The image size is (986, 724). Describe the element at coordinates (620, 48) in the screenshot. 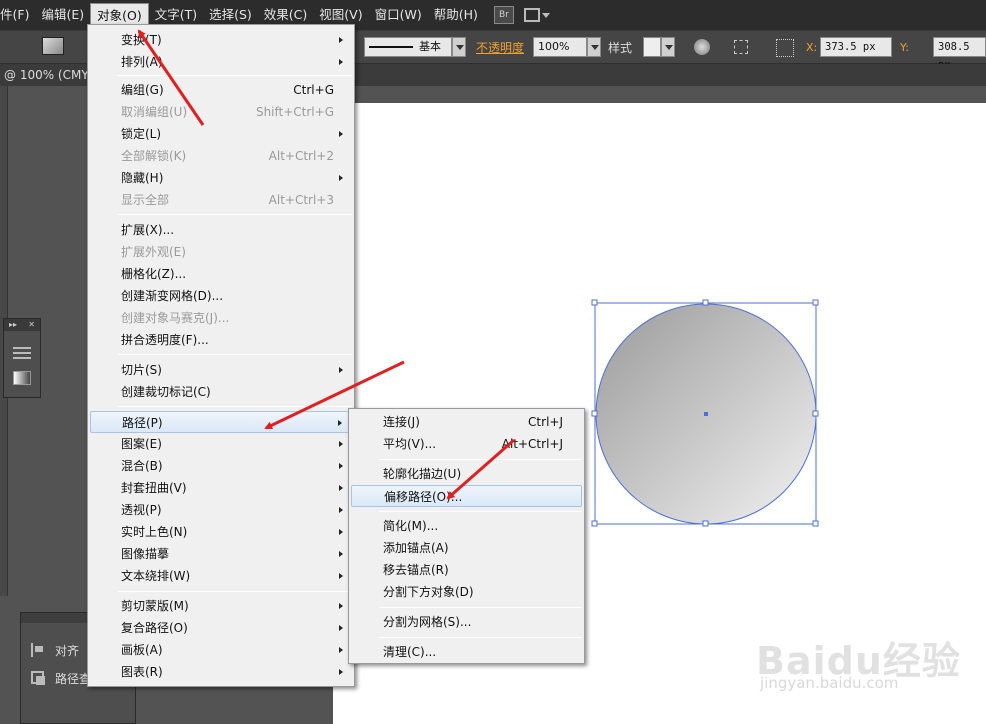

I see `style-label: 样式` at that location.